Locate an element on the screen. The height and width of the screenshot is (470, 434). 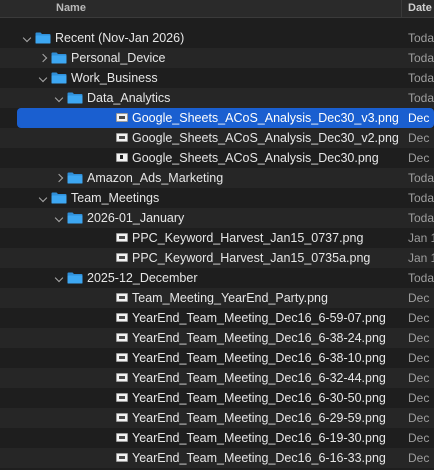
file-row: Team_Meeting_YearEnd_Party.png Dec is located at coordinates (217, 298).